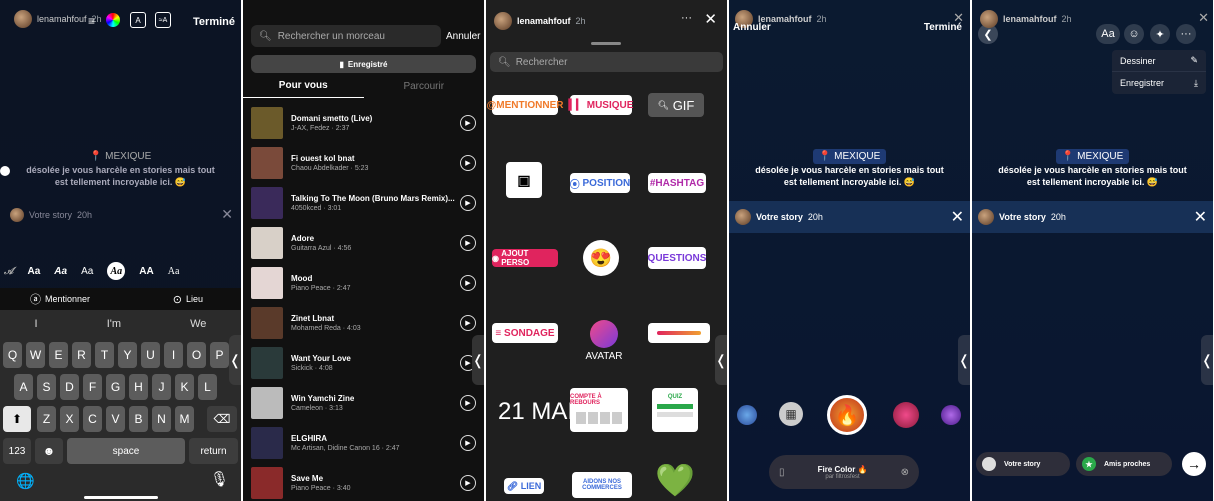  I want to click on music-search-input: 🔍︎ Rechercher un morceau, so click(346, 36).